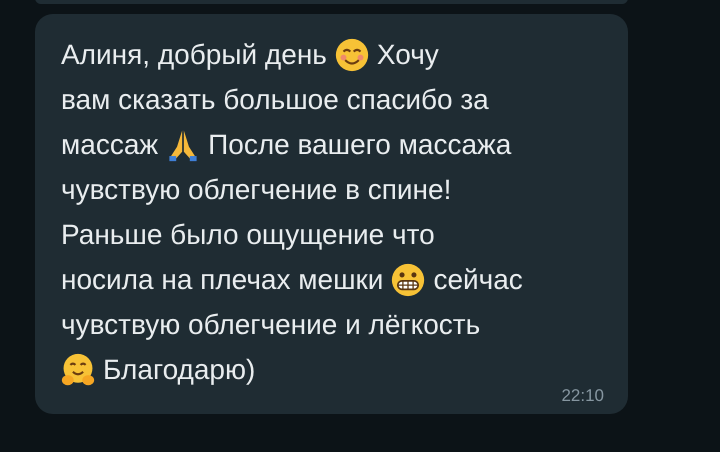 The height and width of the screenshot is (452, 720). What do you see at coordinates (275, 99) in the screenshot?
I see `message-text: вам сказать большое спасибо за` at bounding box center [275, 99].